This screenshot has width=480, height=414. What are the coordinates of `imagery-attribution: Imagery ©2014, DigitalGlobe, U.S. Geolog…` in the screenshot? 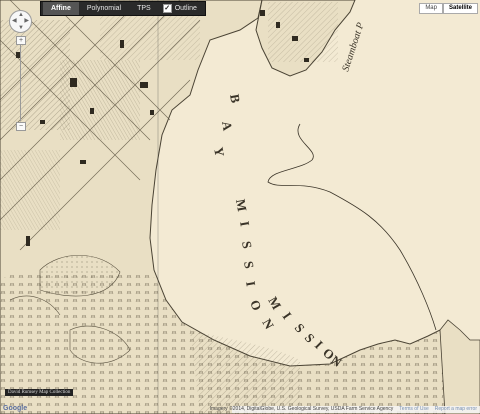 It's located at (301, 409).